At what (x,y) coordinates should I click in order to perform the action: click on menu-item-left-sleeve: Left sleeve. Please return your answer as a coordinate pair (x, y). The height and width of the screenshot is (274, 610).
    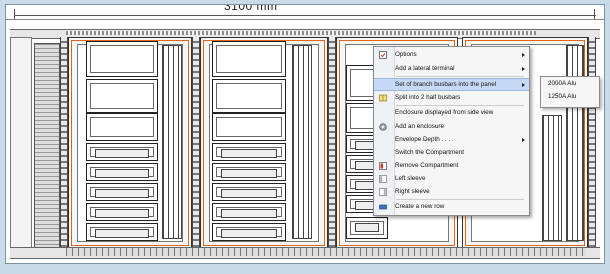
    Looking at the image, I should click on (451, 179).